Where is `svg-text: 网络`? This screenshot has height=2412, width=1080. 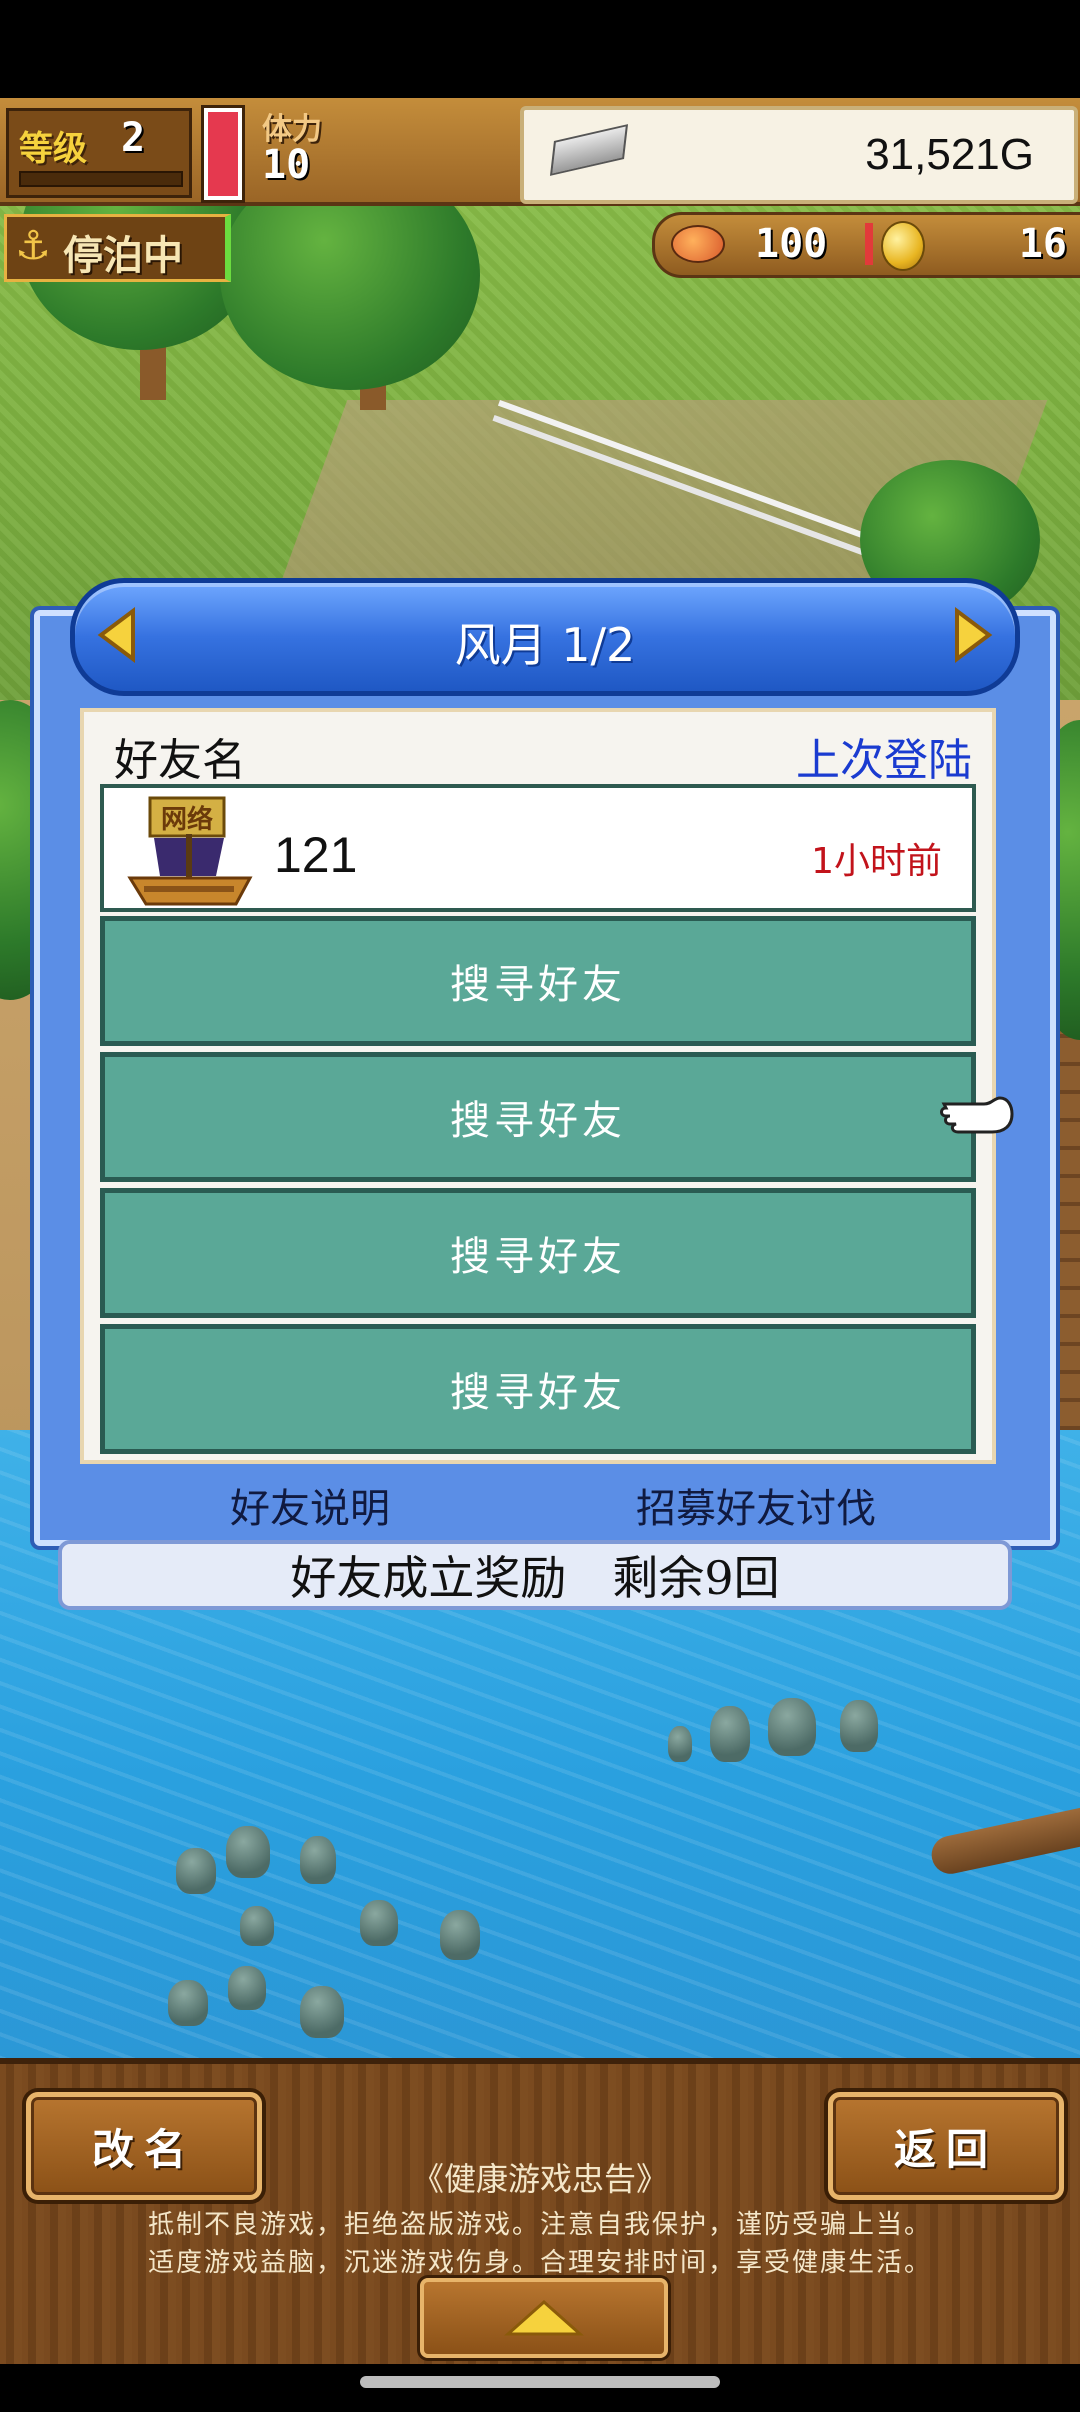
svg-text: 网络 is located at coordinates (187, 819).